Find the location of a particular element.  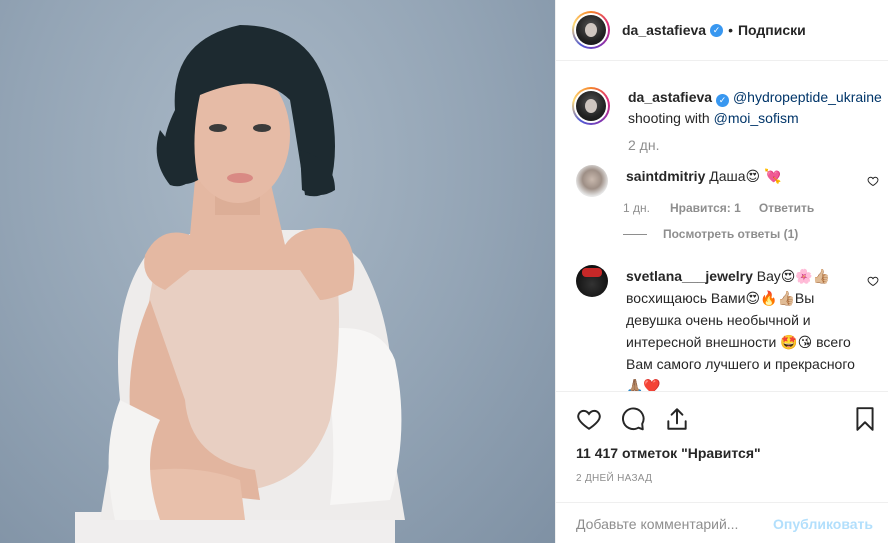

avatar is located at coordinates (591, 30).